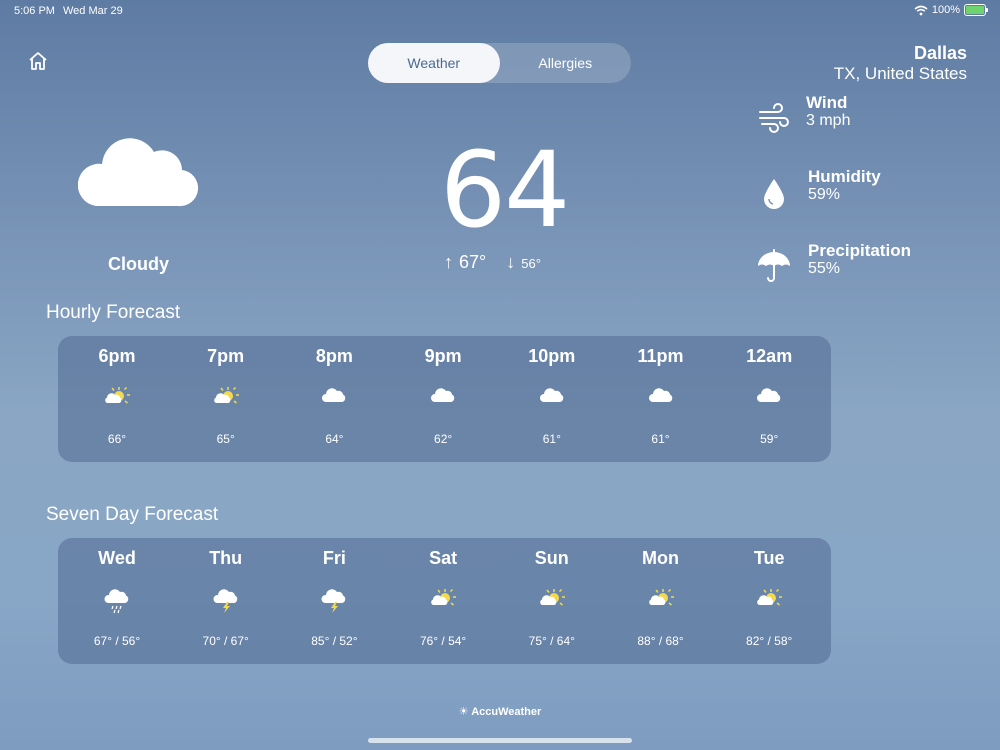 This screenshot has width=1000, height=750. I want to click on battery-percent: 100%, so click(945, 10).